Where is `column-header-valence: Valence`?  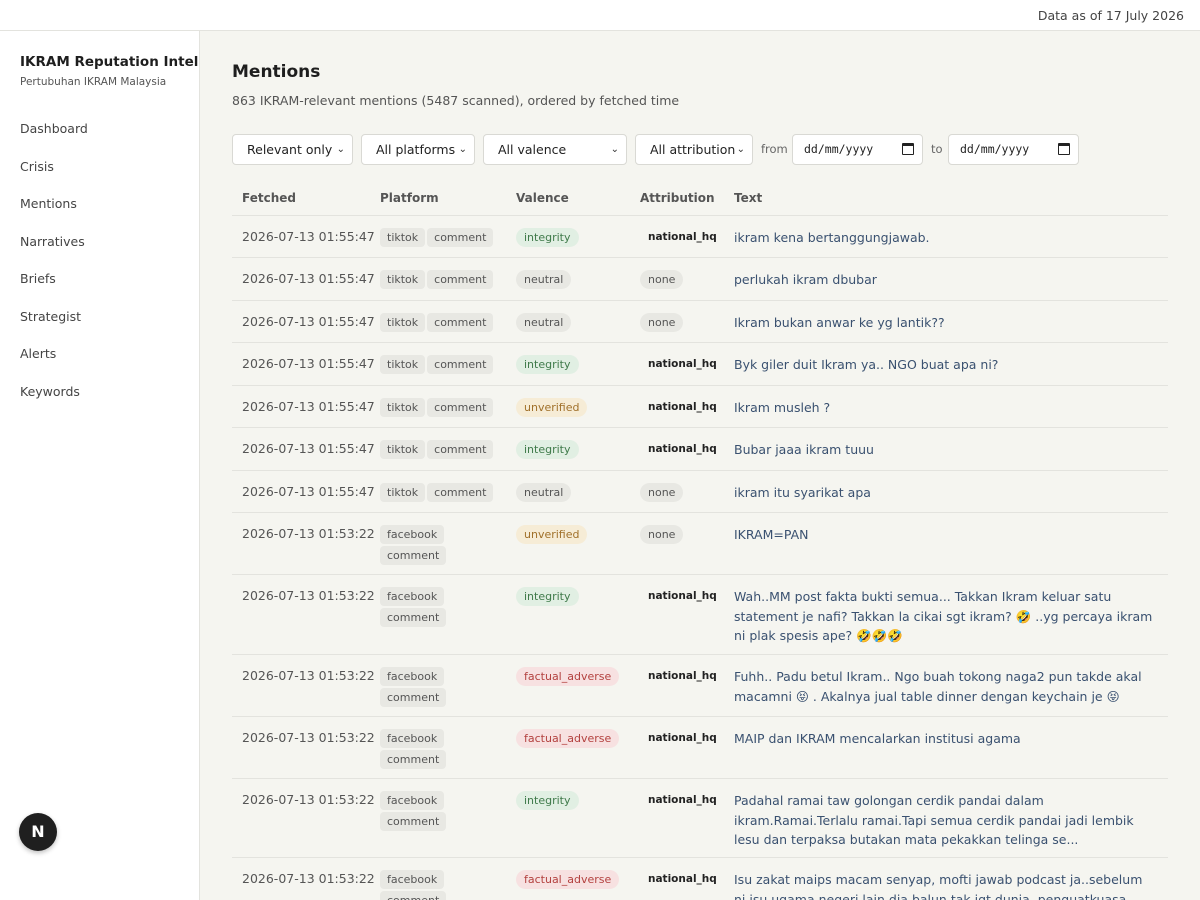 column-header-valence: Valence is located at coordinates (542, 198).